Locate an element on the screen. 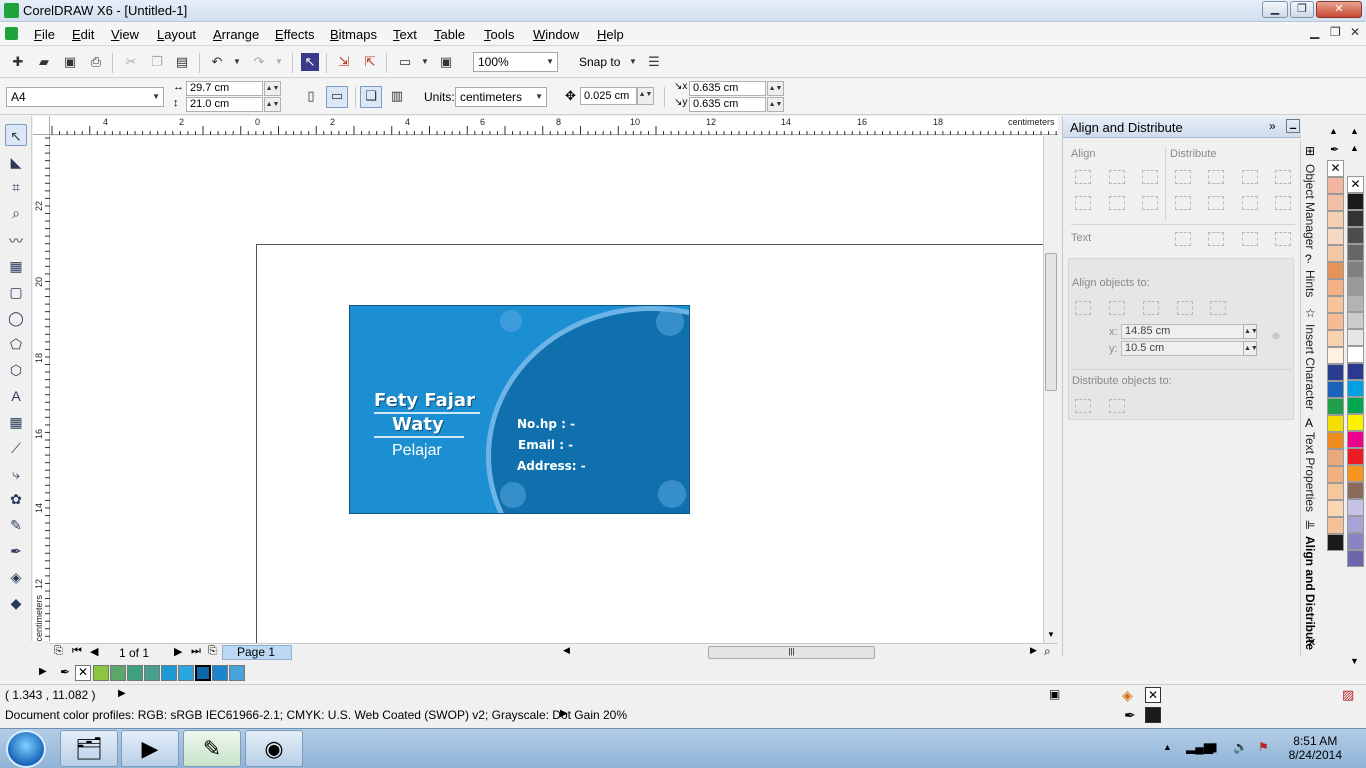 This screenshot has height=768, width=1366. align-to-page-center-icon is located at coordinates (1151, 308).